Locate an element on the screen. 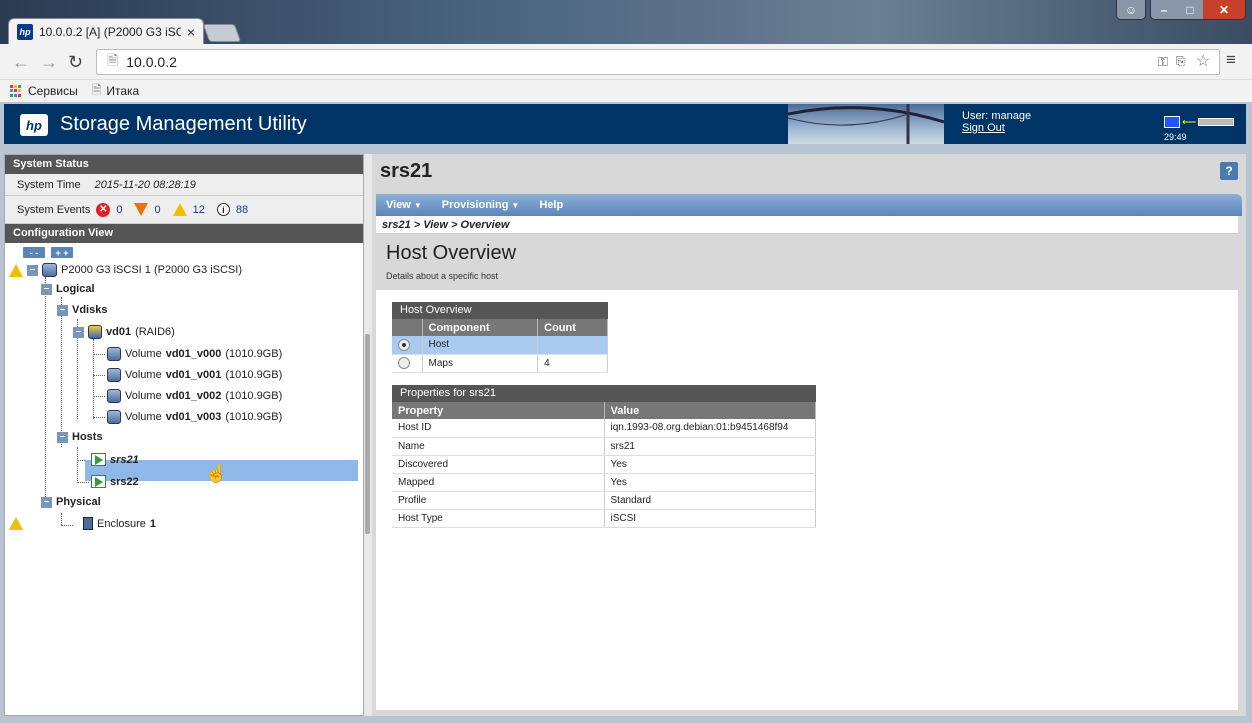 The height and width of the screenshot is (723, 1252). component-cell: Maps is located at coordinates (480, 363).